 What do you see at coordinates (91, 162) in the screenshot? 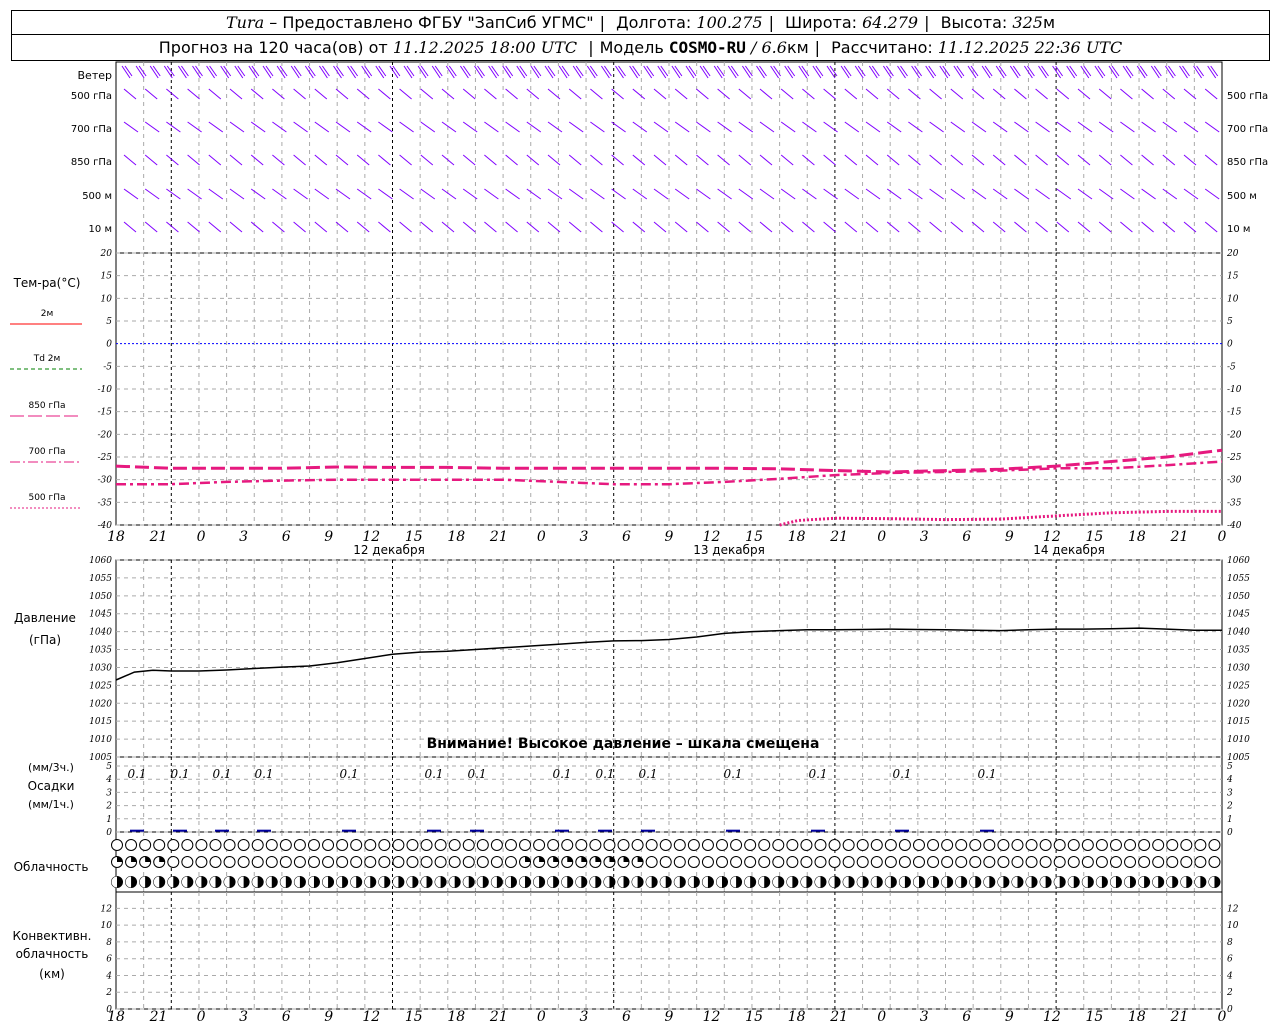
I see `wind-level-label-left: 850 гПа` at bounding box center [91, 162].